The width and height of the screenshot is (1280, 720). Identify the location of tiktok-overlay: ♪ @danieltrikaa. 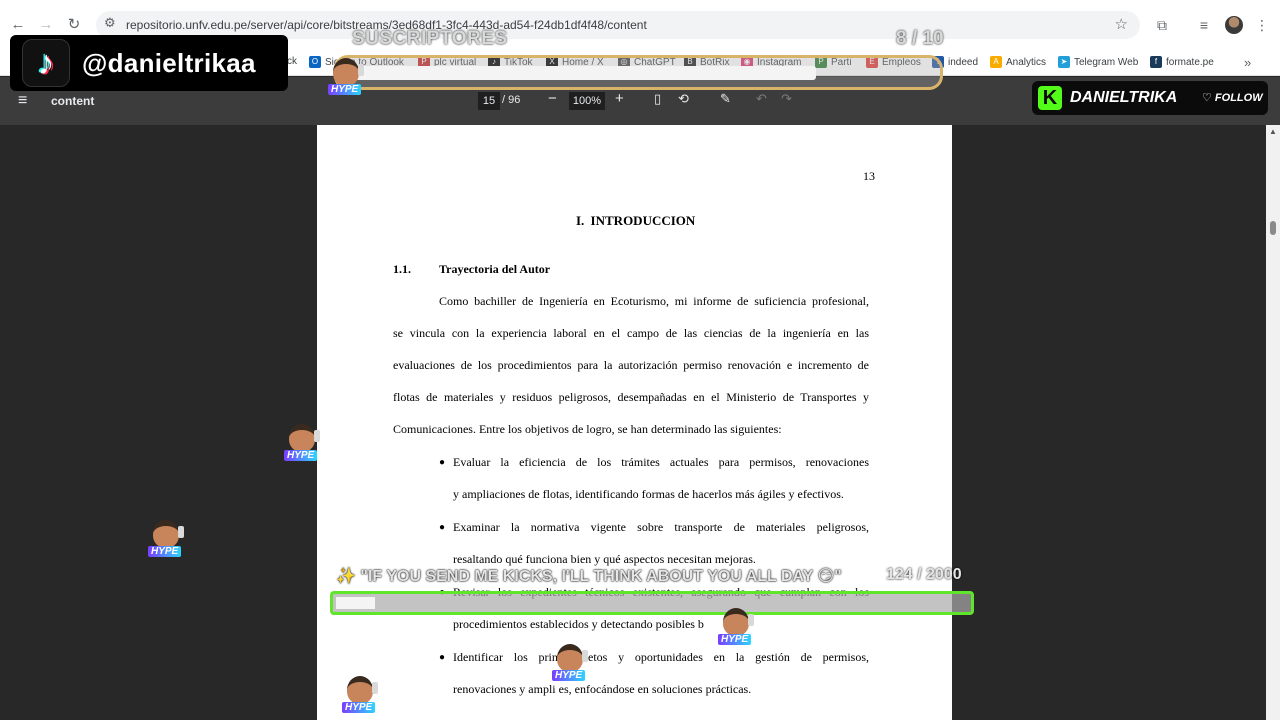
(149, 63).